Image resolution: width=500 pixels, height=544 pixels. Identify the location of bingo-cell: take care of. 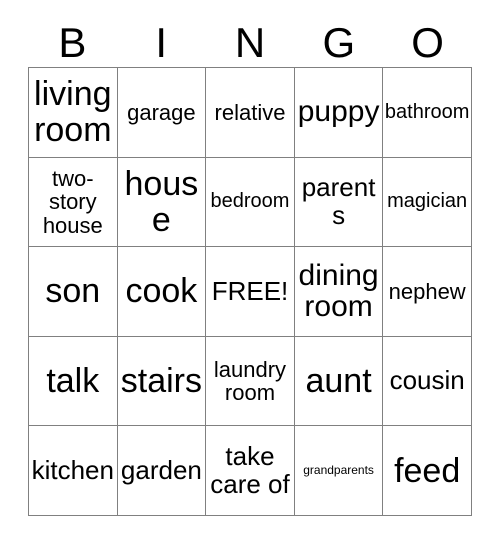
(250, 471).